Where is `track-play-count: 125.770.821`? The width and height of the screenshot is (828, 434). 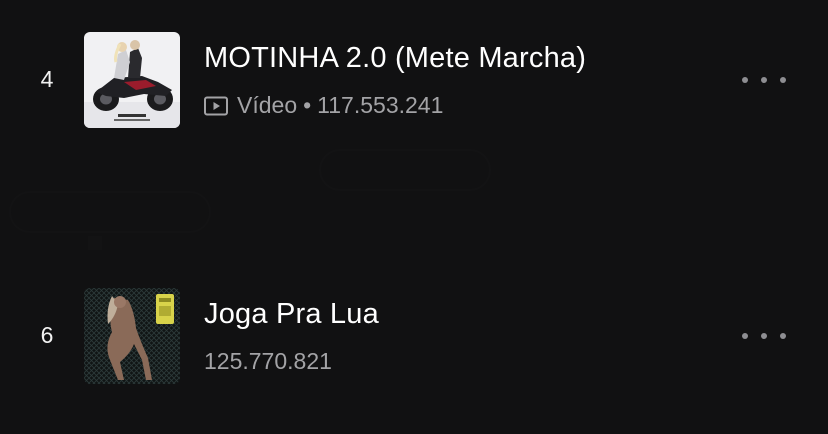
track-play-count: 125.770.821 is located at coordinates (268, 361).